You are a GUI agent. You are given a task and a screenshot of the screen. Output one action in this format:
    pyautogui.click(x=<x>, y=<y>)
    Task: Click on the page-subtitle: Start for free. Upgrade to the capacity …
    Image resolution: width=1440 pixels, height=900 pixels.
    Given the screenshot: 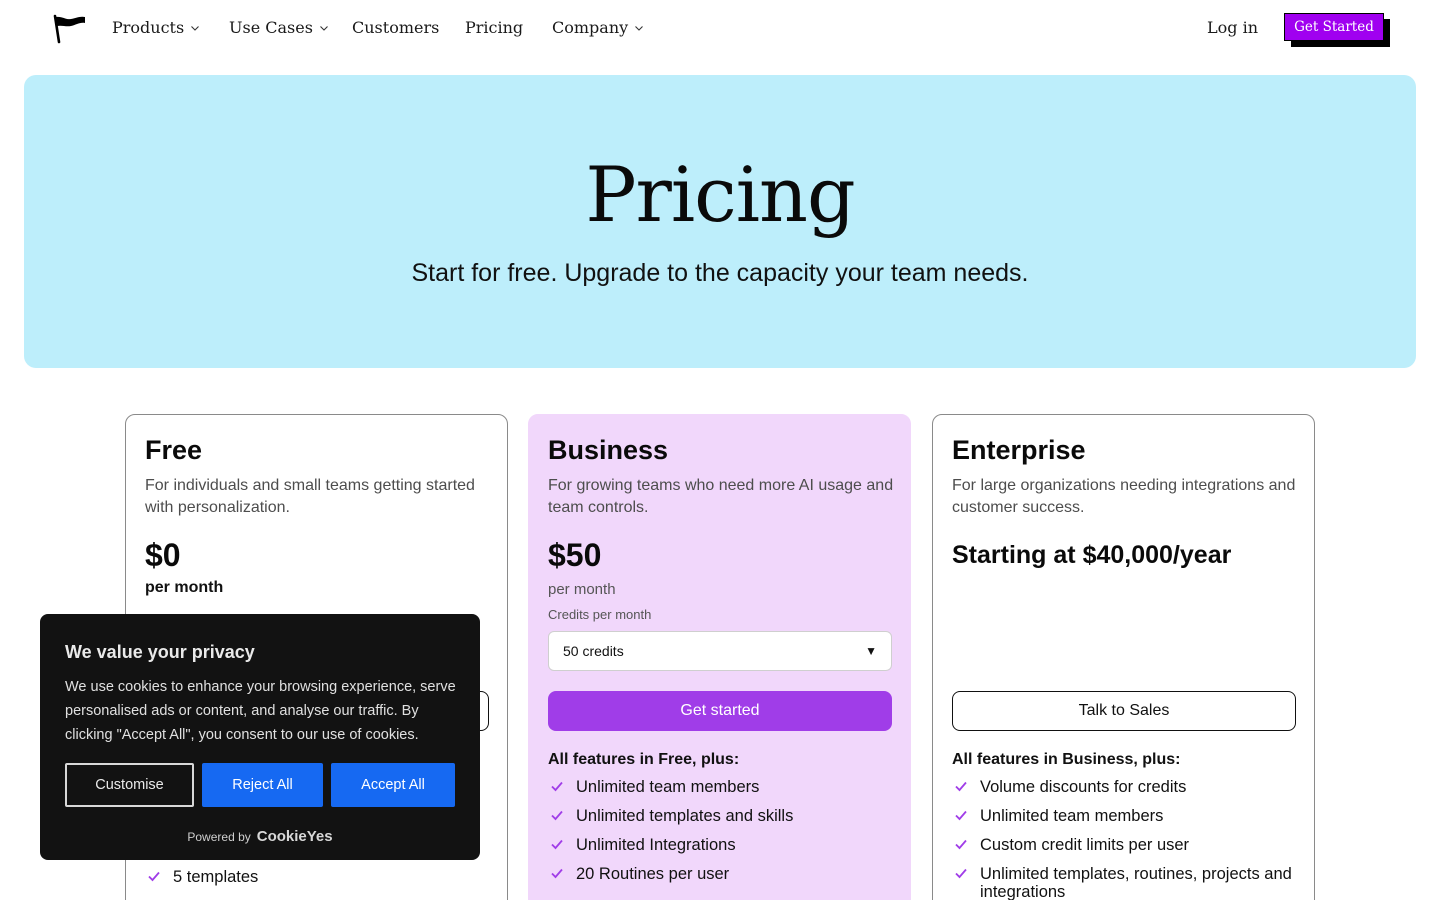 What is the action you would take?
    pyautogui.click(x=720, y=273)
    